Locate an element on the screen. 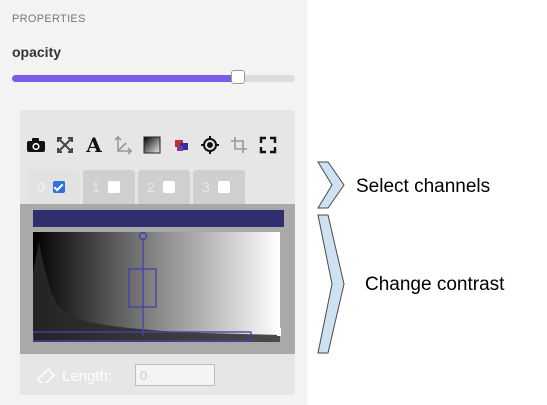 The height and width of the screenshot is (405, 547). opacity-slider is located at coordinates (153, 77).